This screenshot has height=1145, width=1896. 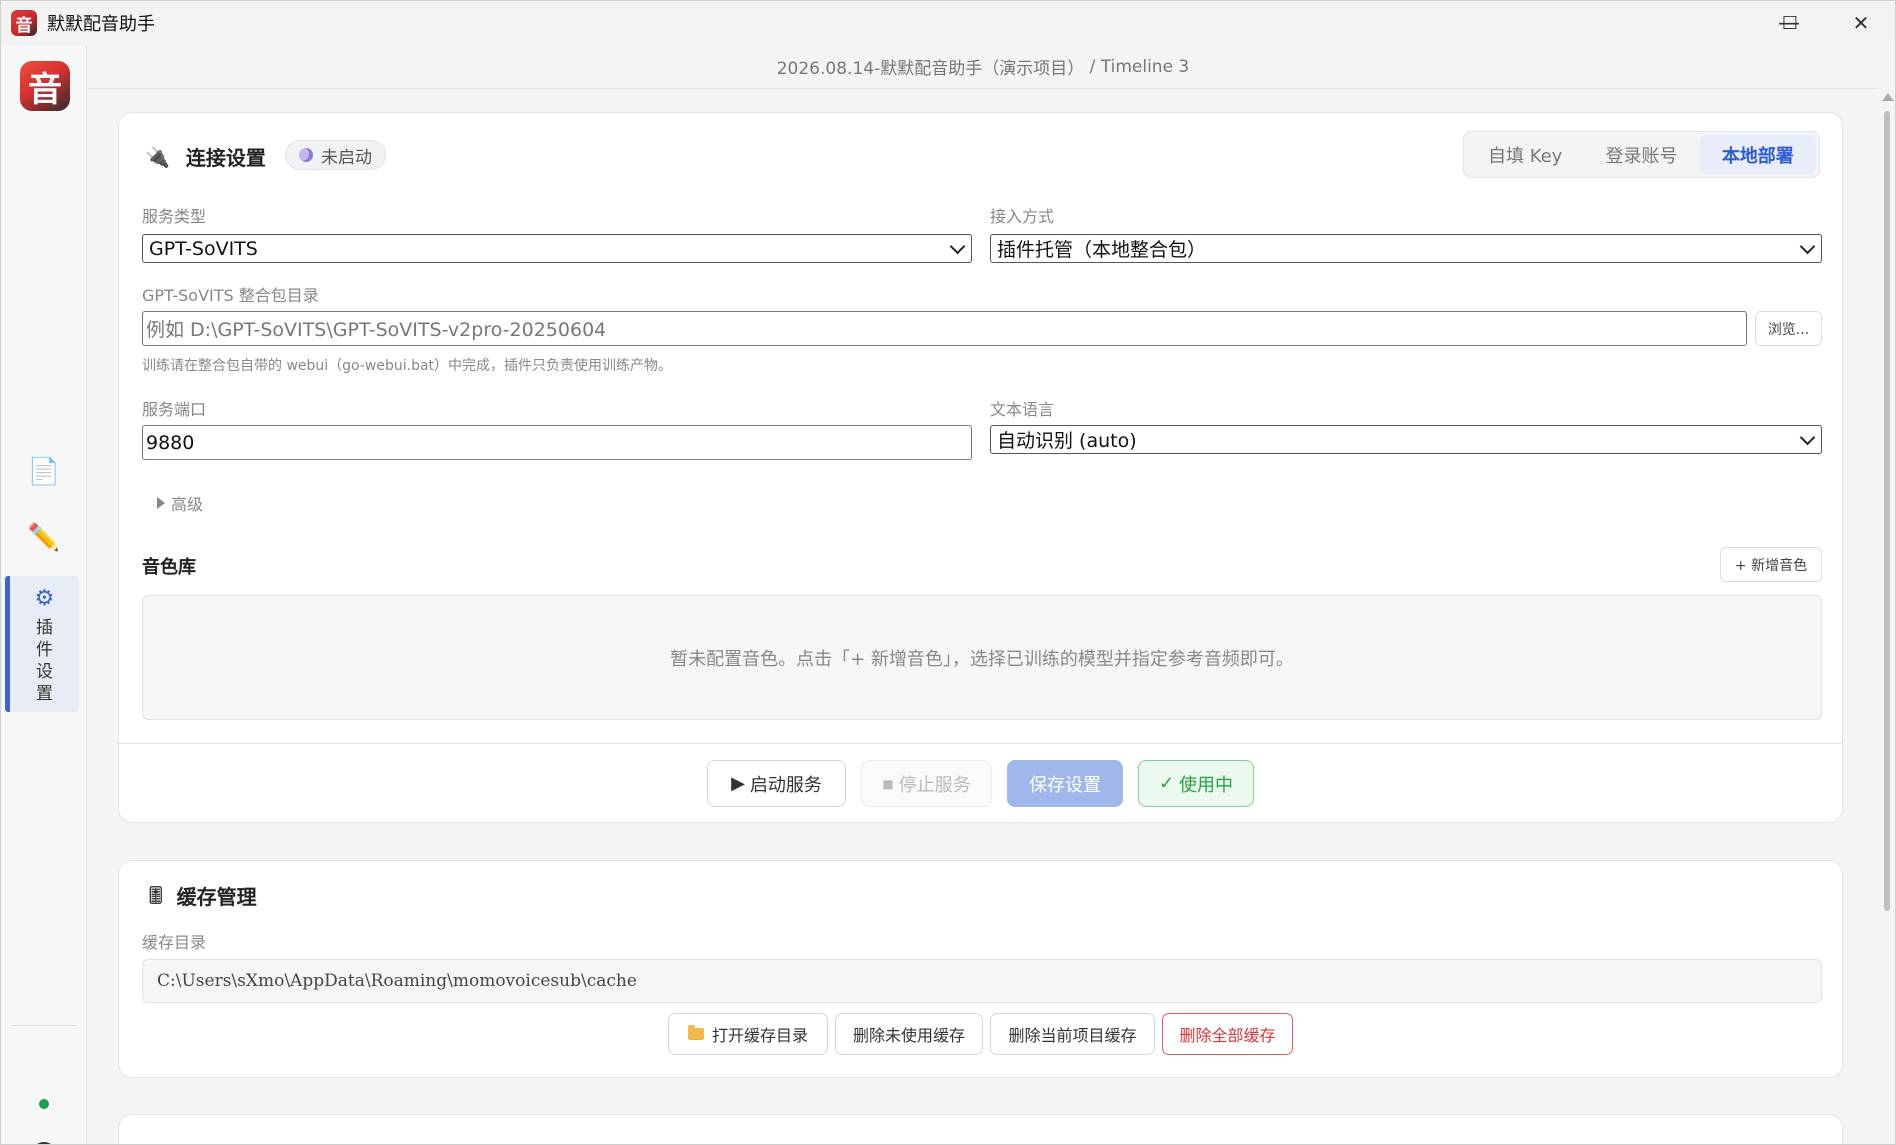 I want to click on play-icon: ▶, so click(x=738, y=783).